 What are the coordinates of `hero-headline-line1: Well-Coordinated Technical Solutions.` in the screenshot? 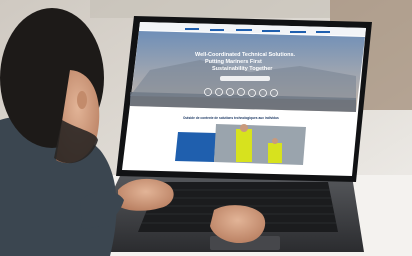 It's located at (245, 55).